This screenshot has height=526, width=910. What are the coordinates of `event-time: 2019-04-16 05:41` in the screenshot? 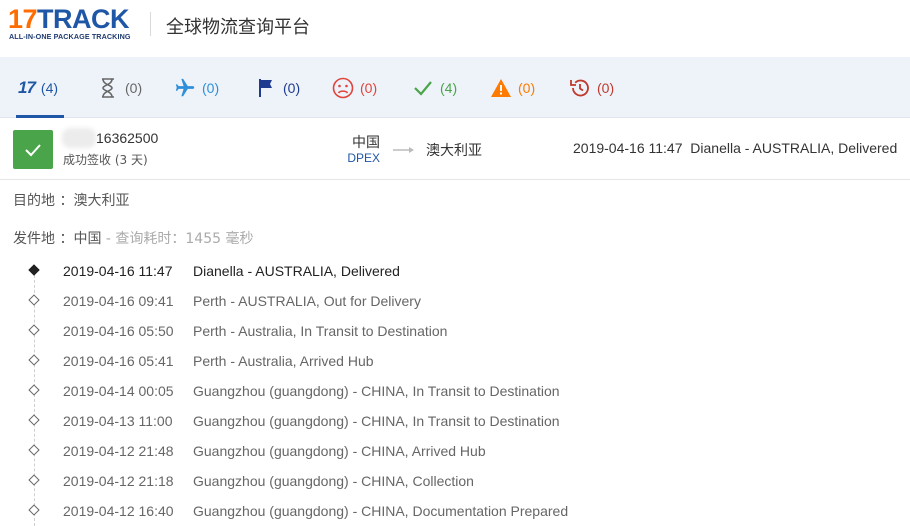 It's located at (118, 361).